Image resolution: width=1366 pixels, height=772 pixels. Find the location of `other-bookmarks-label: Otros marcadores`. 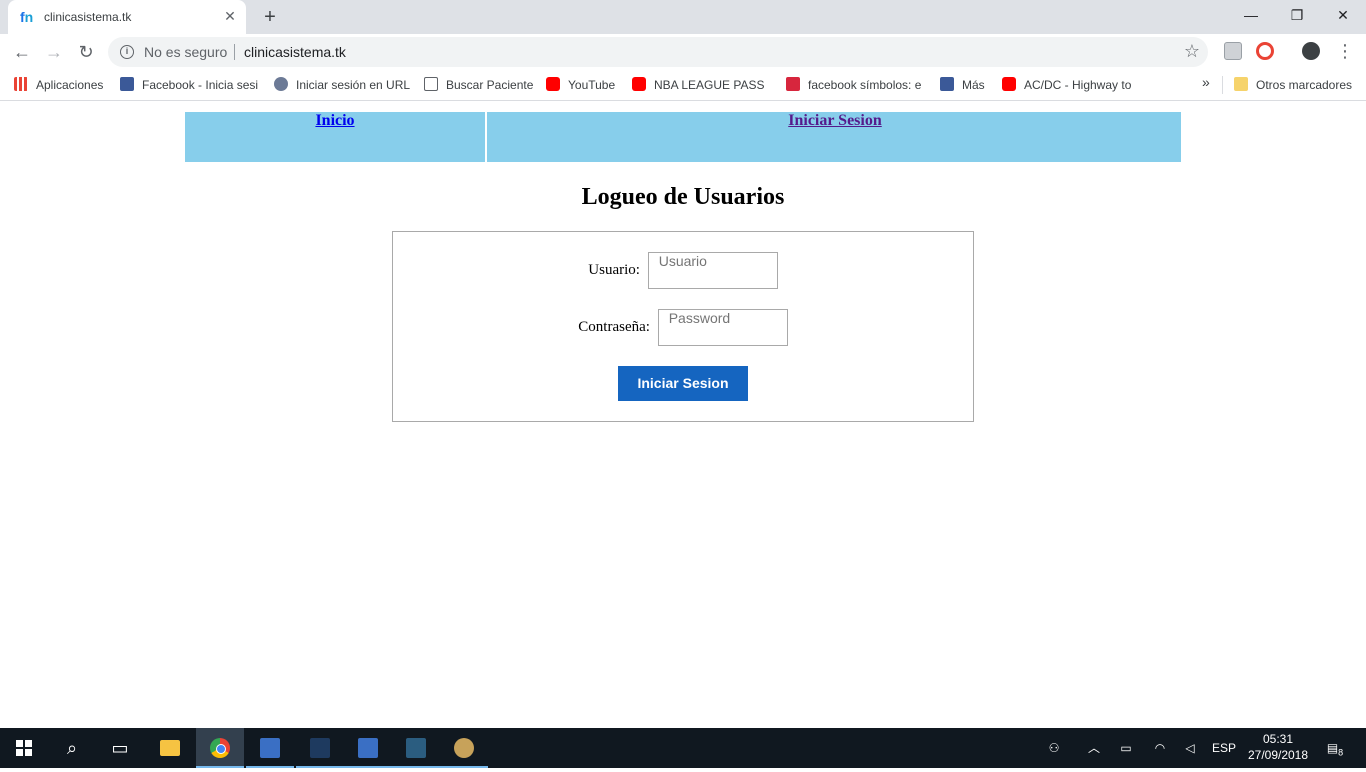

other-bookmarks-label: Otros marcadores is located at coordinates (1304, 85).